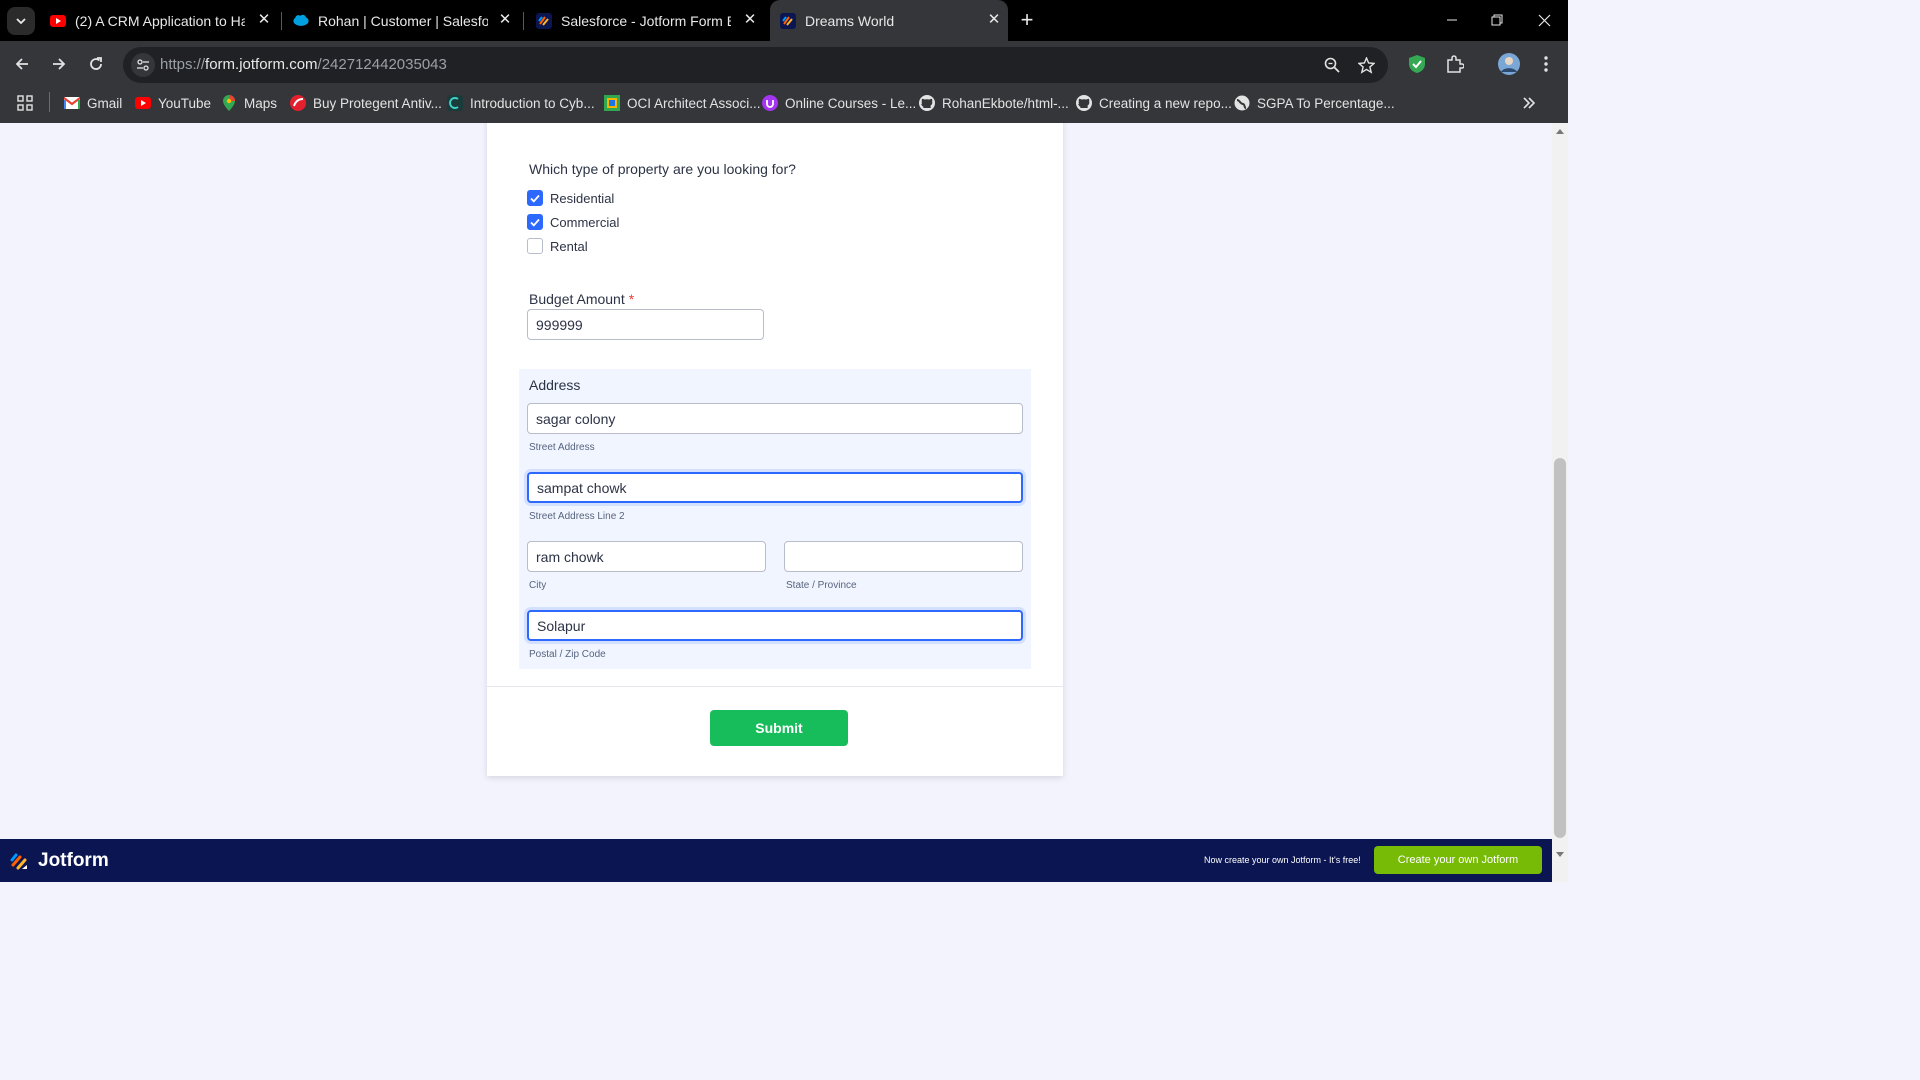  I want to click on apps-button, so click(25, 103).